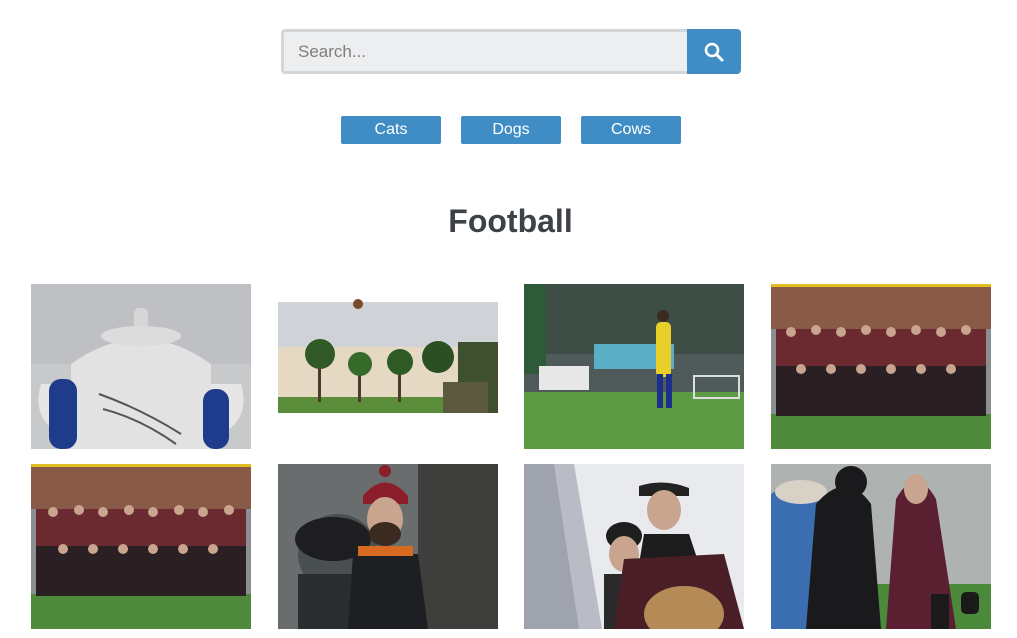 The height and width of the screenshot is (638, 1017). I want to click on search-input, so click(484, 51).